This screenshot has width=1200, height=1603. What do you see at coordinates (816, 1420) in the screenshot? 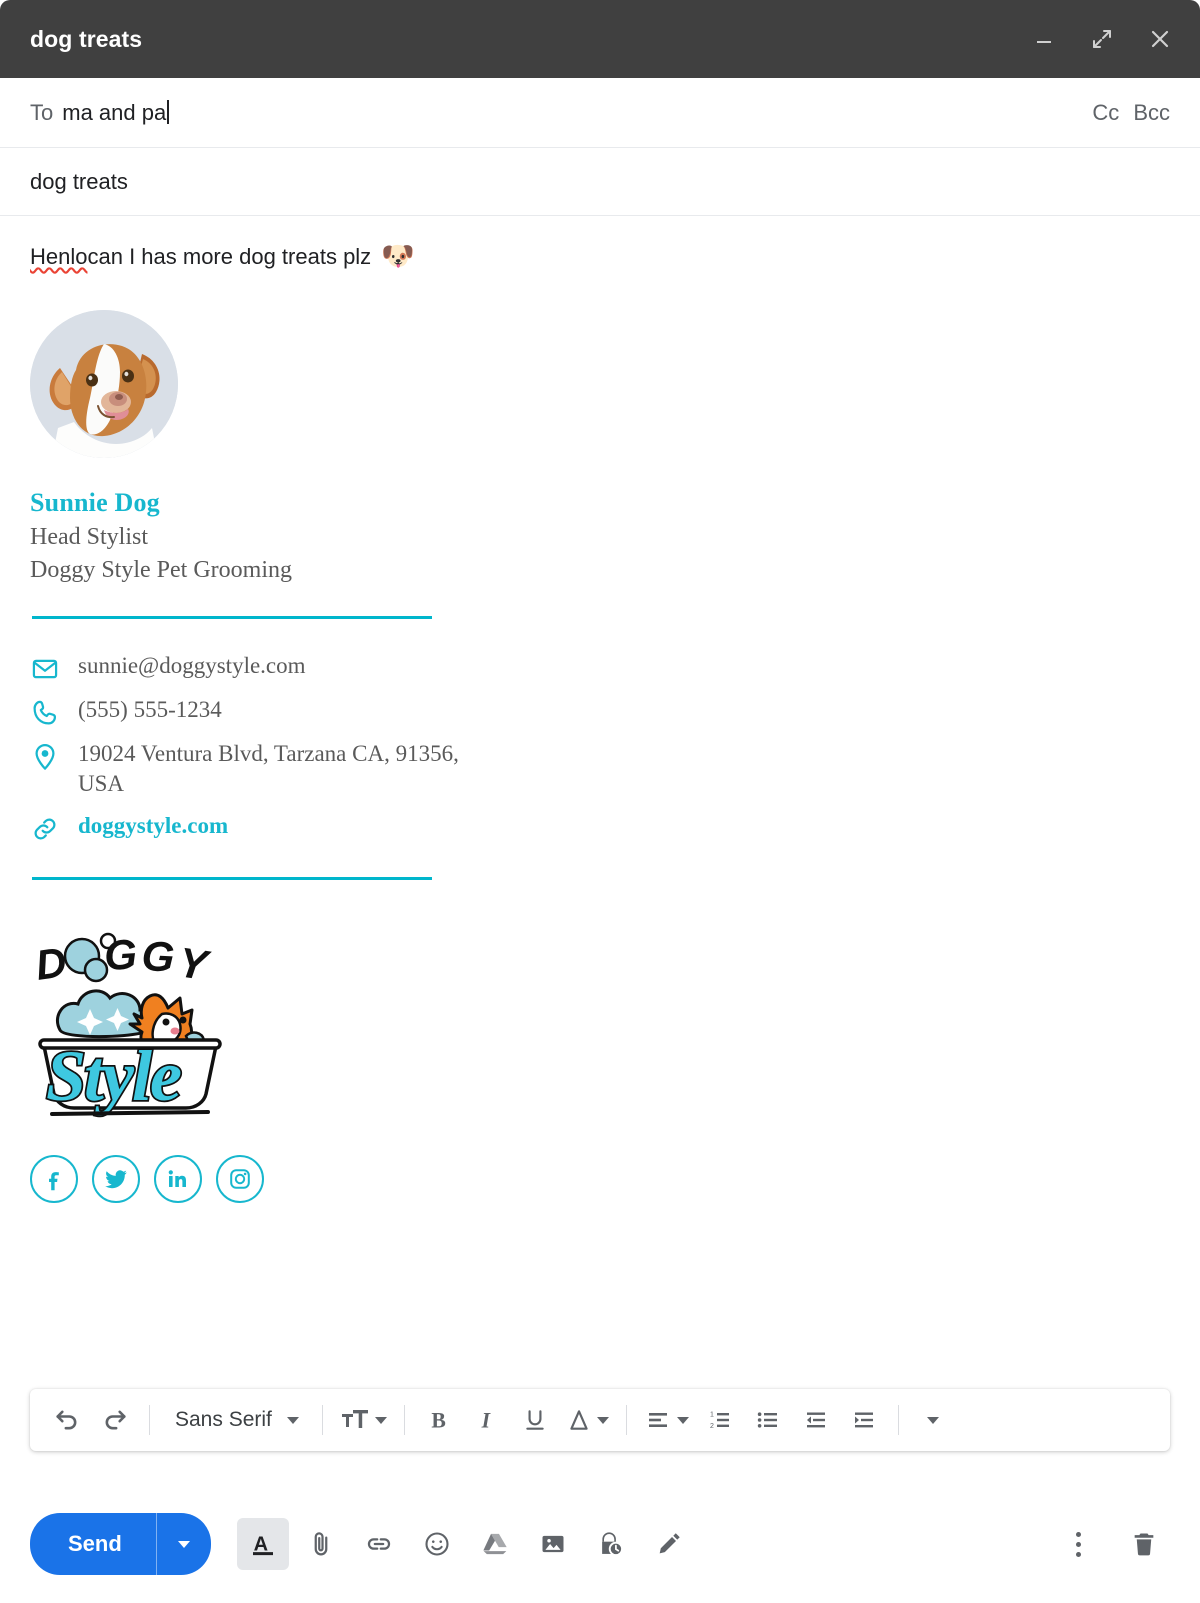
I see `indent-less-button` at bounding box center [816, 1420].